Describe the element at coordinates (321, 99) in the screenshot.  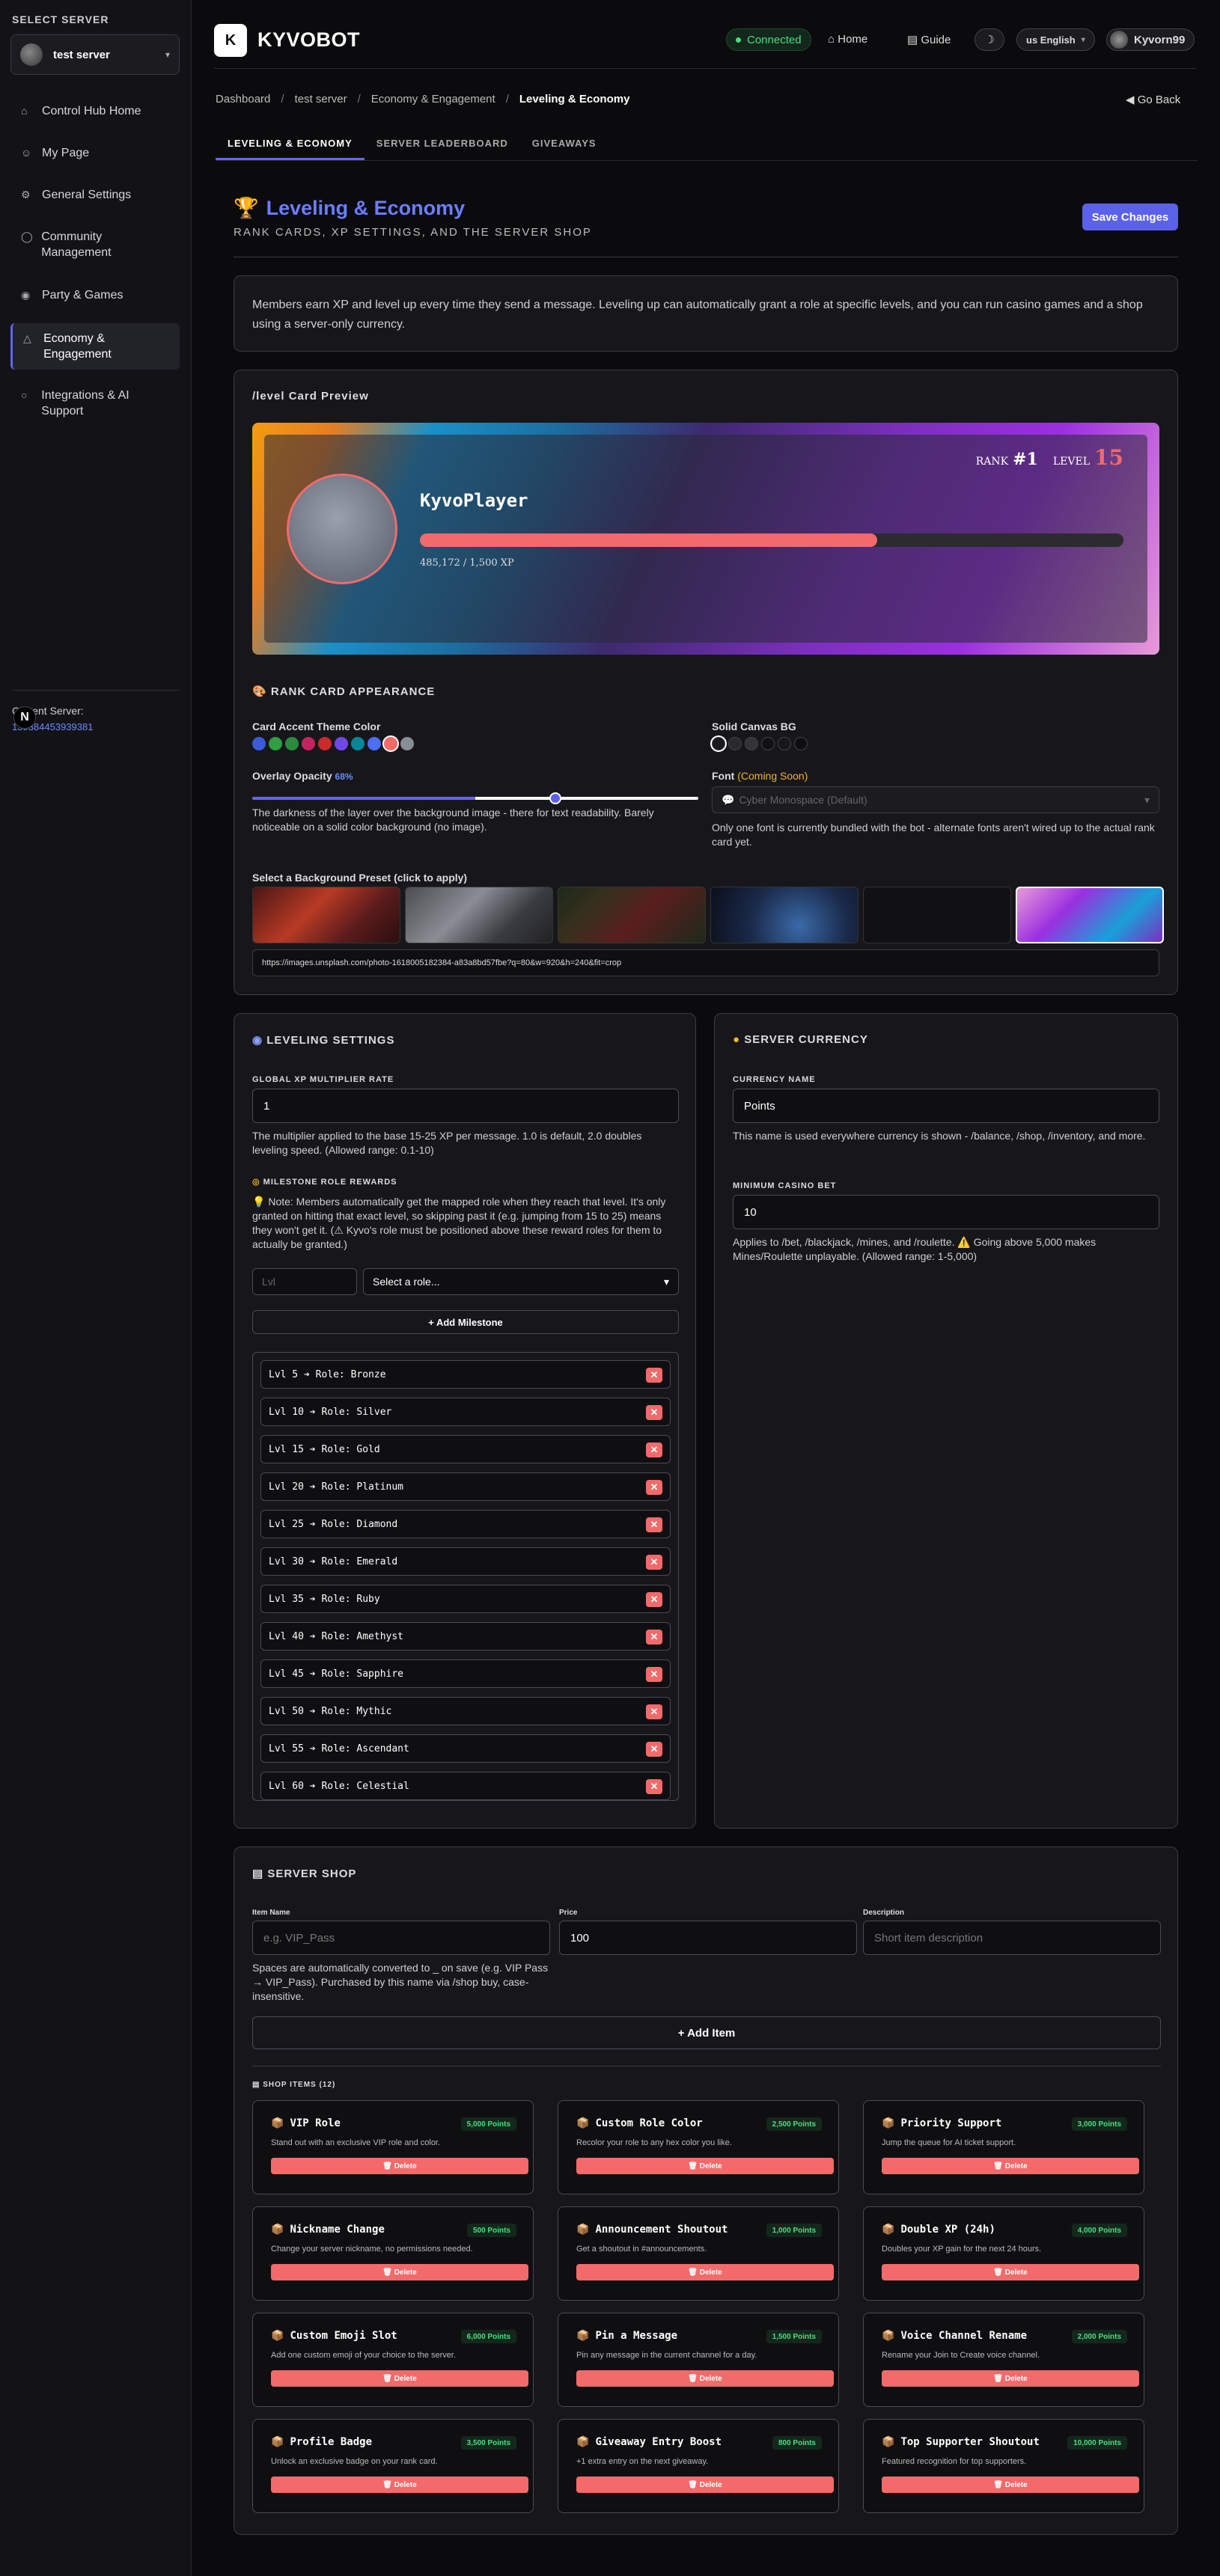
I see `breadcrumb-item: test server` at that location.